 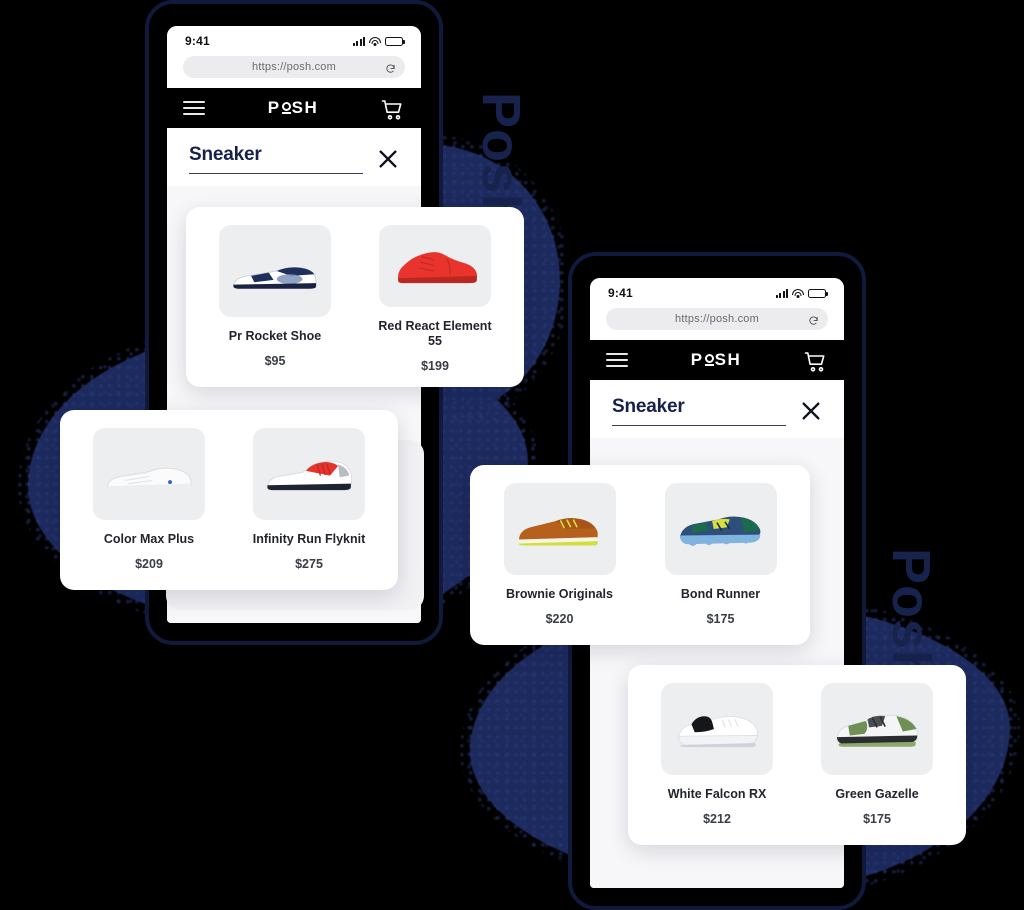 I want to click on product-price: $95, so click(x=275, y=360).